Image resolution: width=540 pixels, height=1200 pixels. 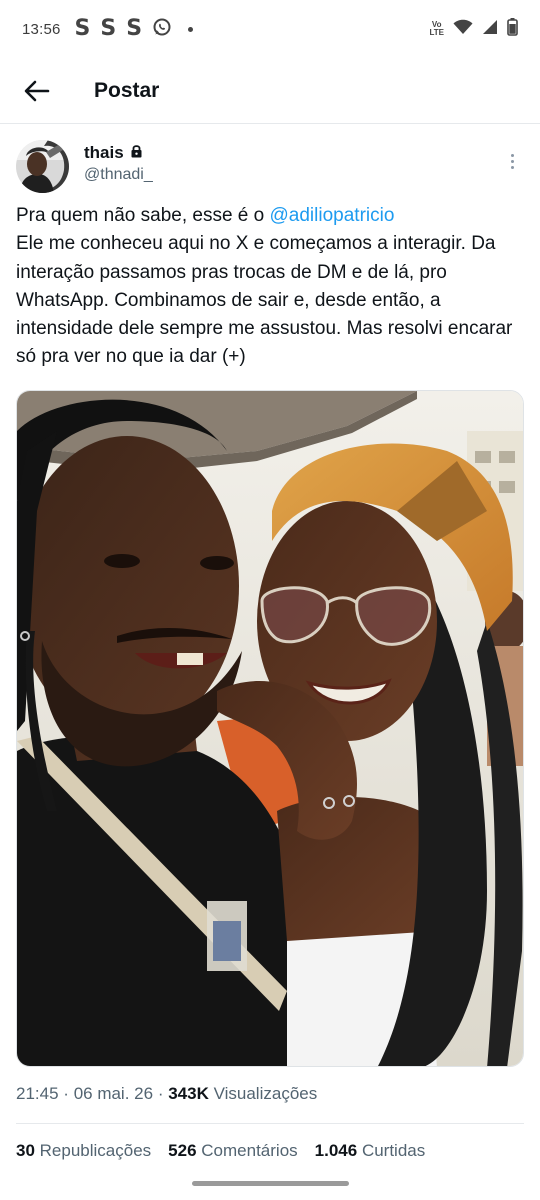 What do you see at coordinates (270, 1123) in the screenshot?
I see `divider` at bounding box center [270, 1123].